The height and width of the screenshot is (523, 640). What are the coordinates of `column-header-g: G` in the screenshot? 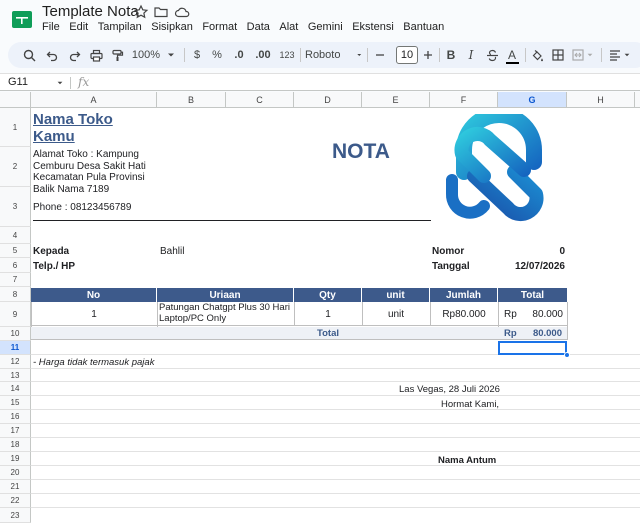 It's located at (532, 100).